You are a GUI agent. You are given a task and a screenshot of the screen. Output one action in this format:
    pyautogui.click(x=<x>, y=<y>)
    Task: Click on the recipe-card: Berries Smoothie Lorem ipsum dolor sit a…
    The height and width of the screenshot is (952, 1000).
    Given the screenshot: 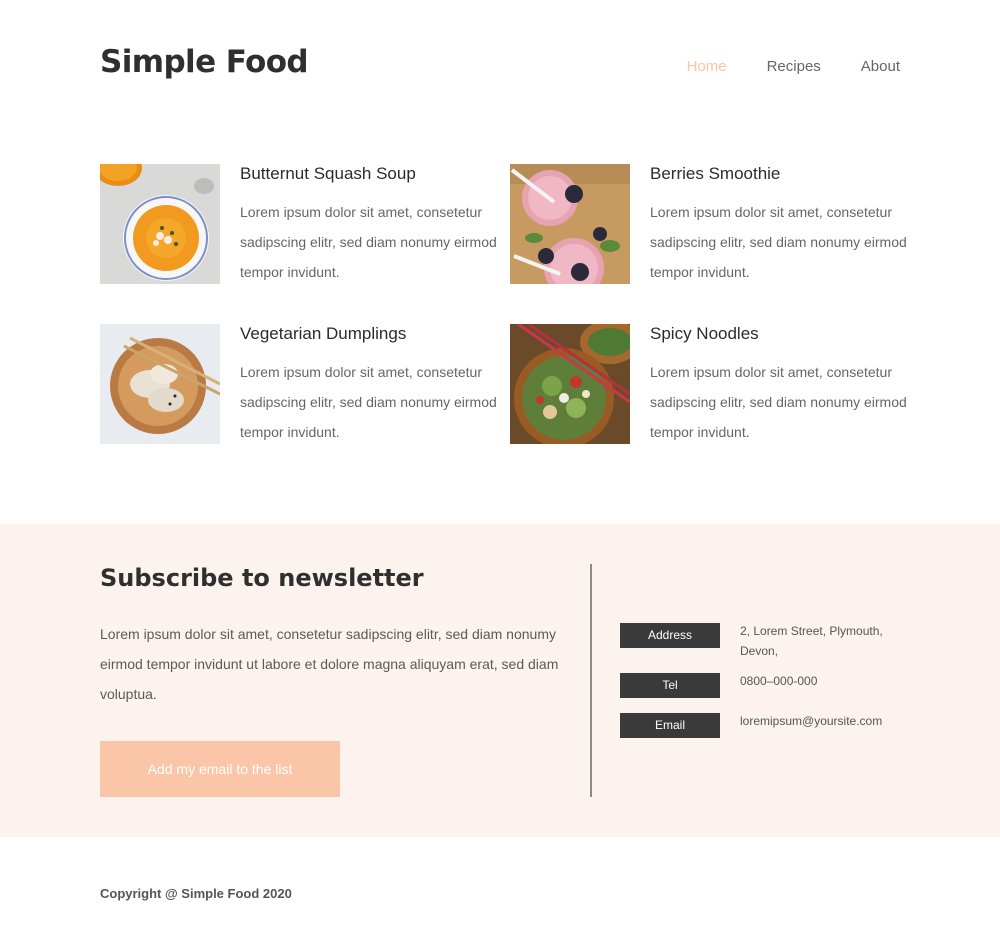 What is the action you would take?
    pyautogui.click(x=710, y=224)
    